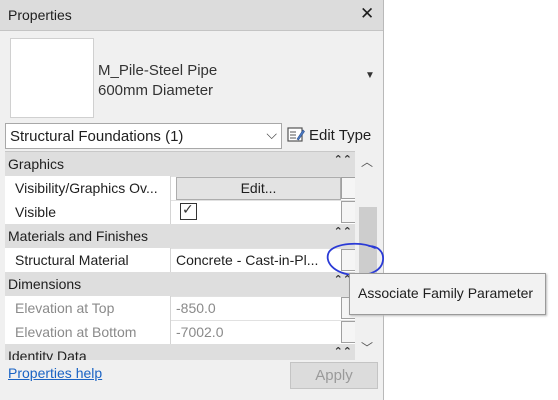 Image resolution: width=558 pixels, height=400 pixels. Describe the element at coordinates (367, 161) in the screenshot. I see `scroll-up-icon: ︿` at that location.